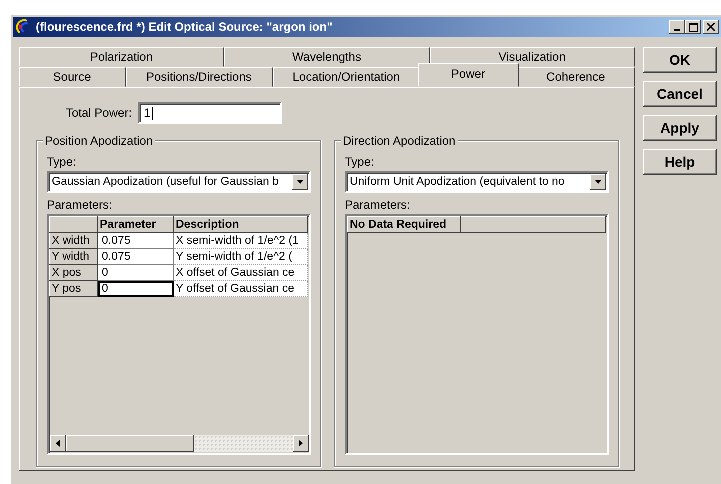 Image resolution: width=721 pixels, height=484 pixels. What do you see at coordinates (74, 240) in the screenshot?
I see `row-header: X width` at bounding box center [74, 240].